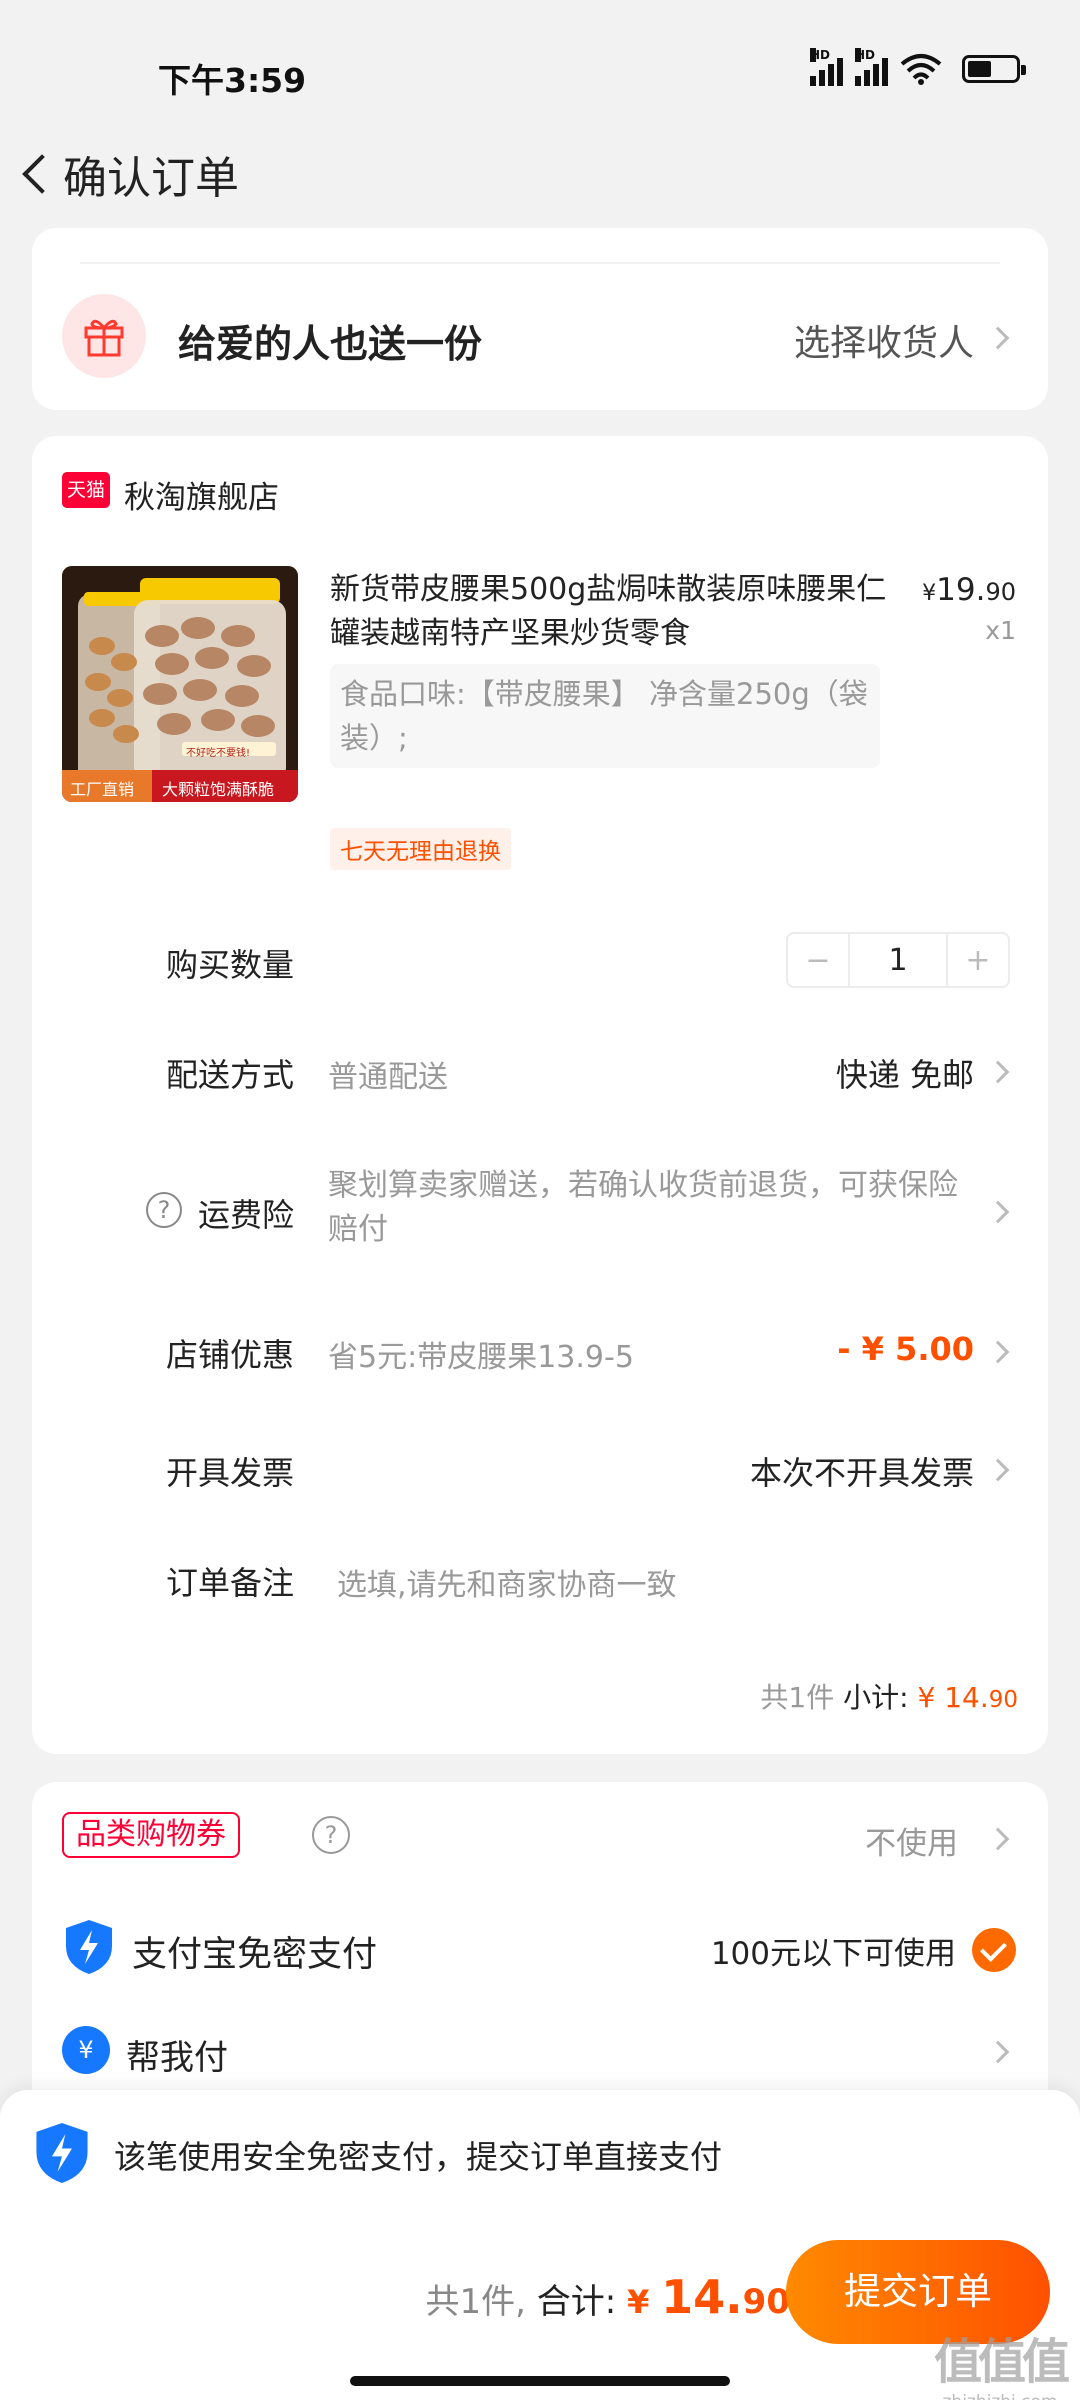  Describe the element at coordinates (475, 2302) in the screenshot. I see `total-count: 共1件,` at that location.